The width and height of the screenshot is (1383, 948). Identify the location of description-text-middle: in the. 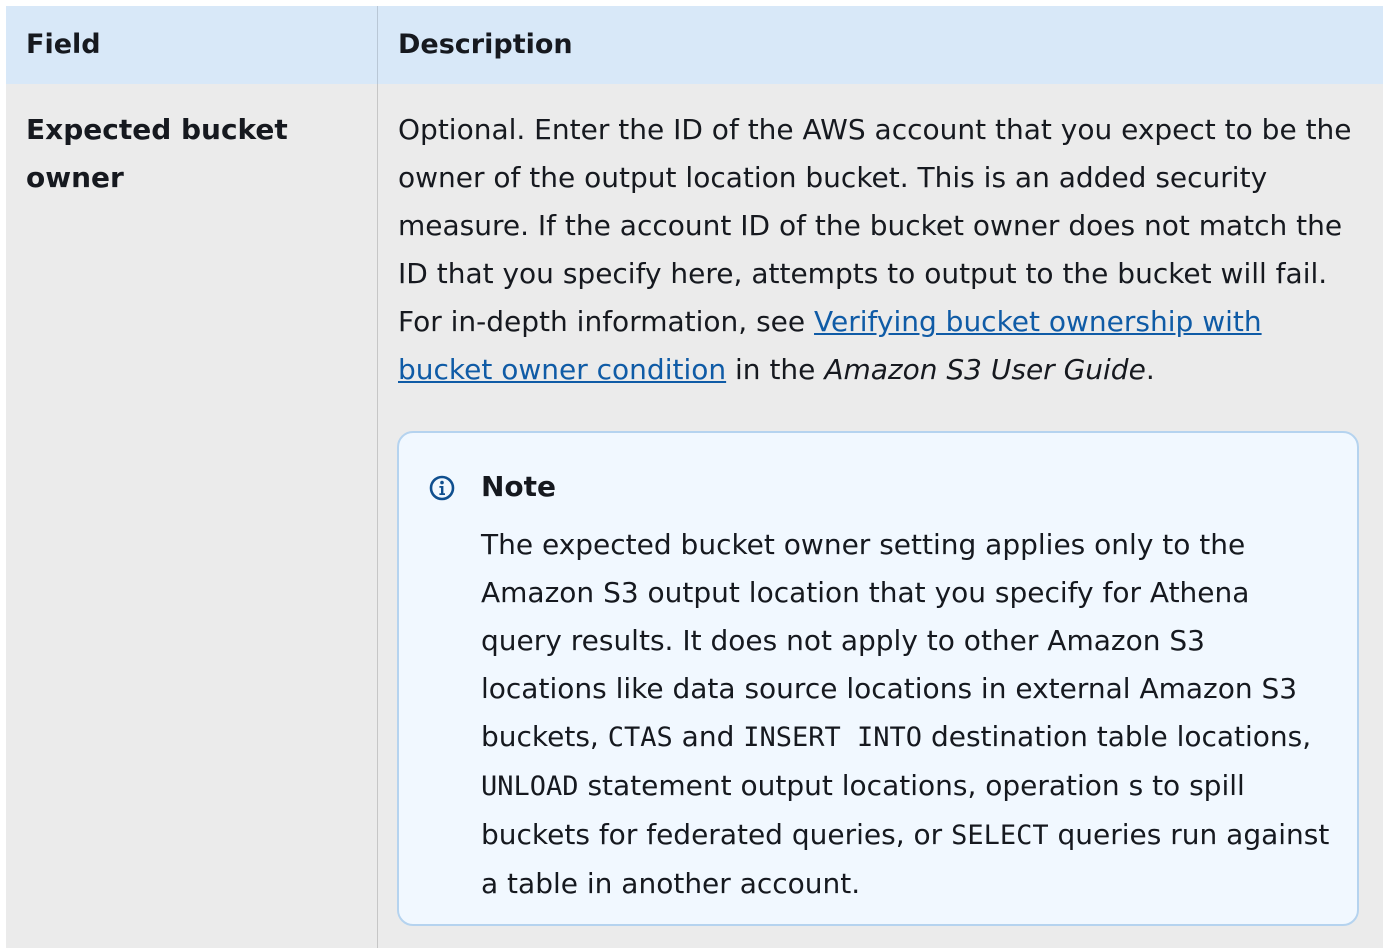
(775, 369).